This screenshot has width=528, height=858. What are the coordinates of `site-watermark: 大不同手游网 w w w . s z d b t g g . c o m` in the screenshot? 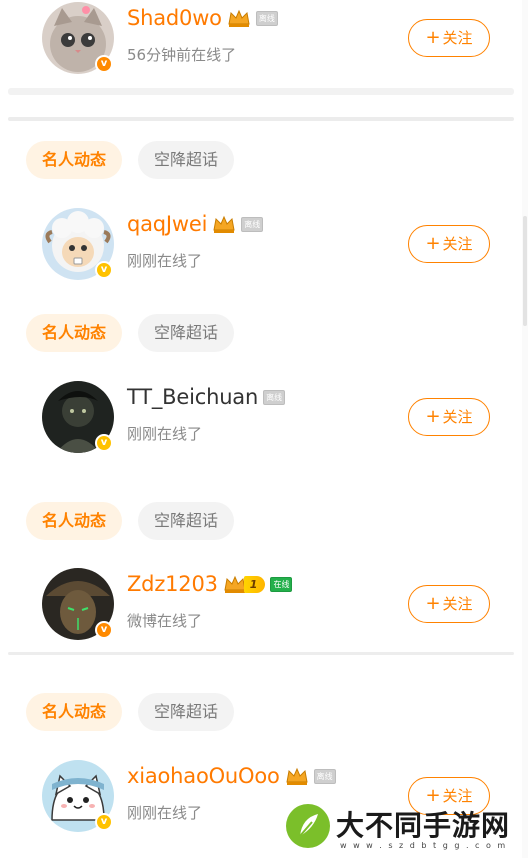 It's located at (402, 828).